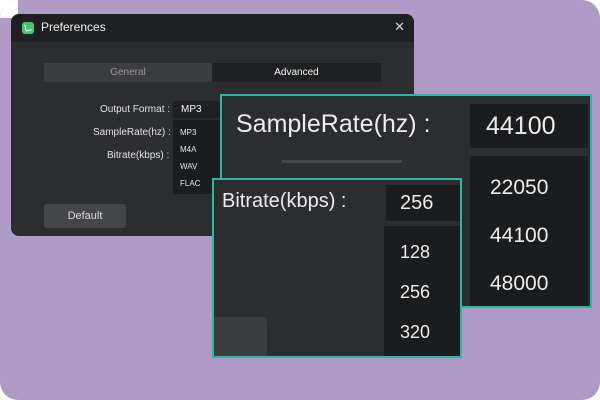  What do you see at coordinates (240, 336) in the screenshot?
I see `default-button-ghost` at bounding box center [240, 336].